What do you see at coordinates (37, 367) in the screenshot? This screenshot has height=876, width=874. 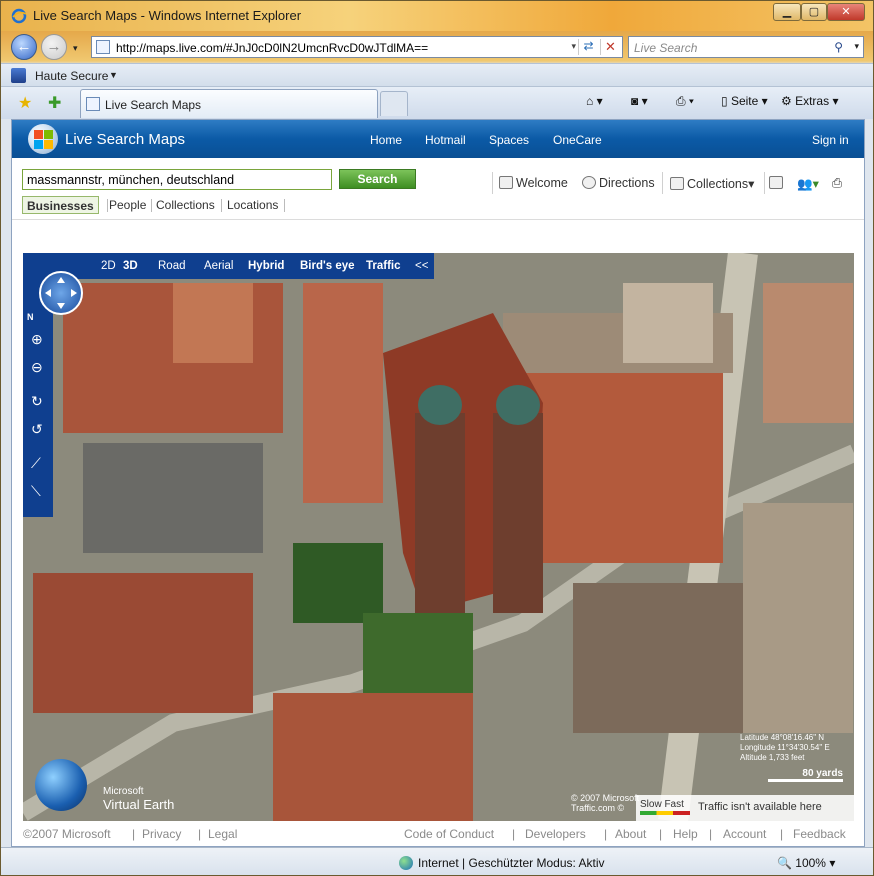 I see `zoom-out-icon: ⊖` at bounding box center [37, 367].